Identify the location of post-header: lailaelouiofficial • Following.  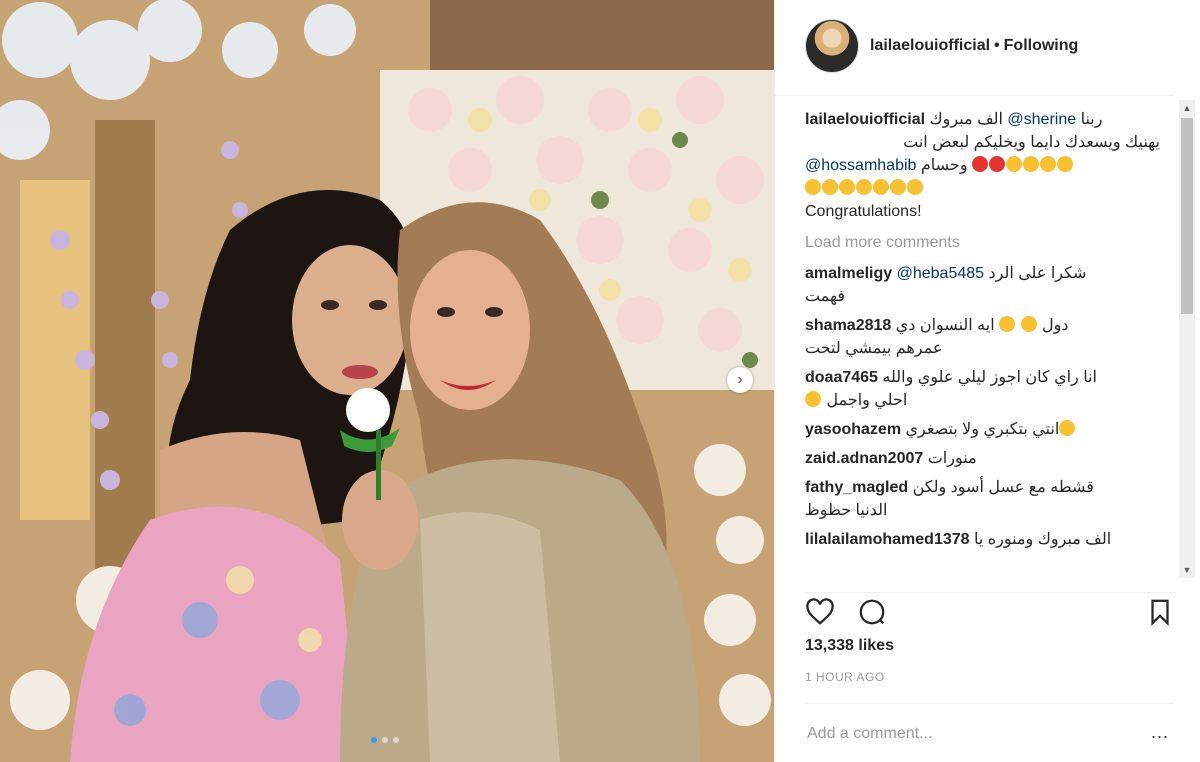
(975, 48).